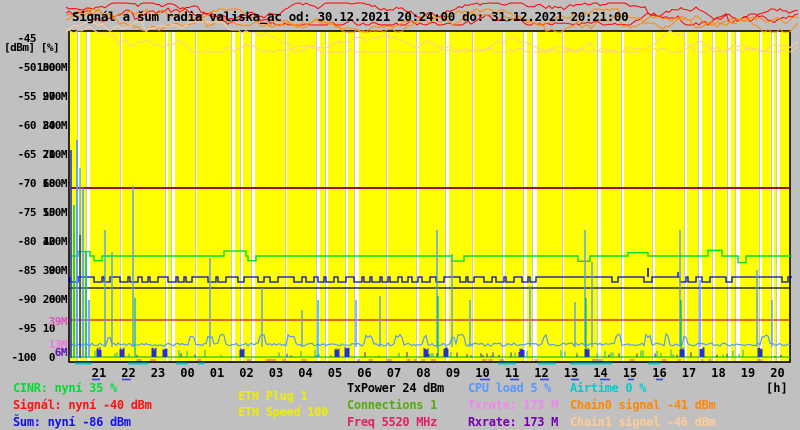 The image size is (800, 430). Describe the element at coordinates (777, 373) in the screenshot. I see `x-tick-hour: 20` at that location.